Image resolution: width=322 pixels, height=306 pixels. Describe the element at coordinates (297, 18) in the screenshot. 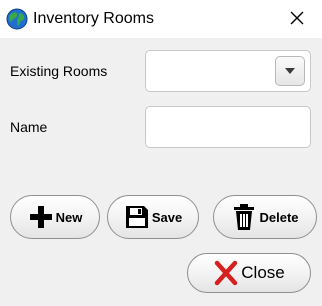

I see `window-close-icon` at that location.